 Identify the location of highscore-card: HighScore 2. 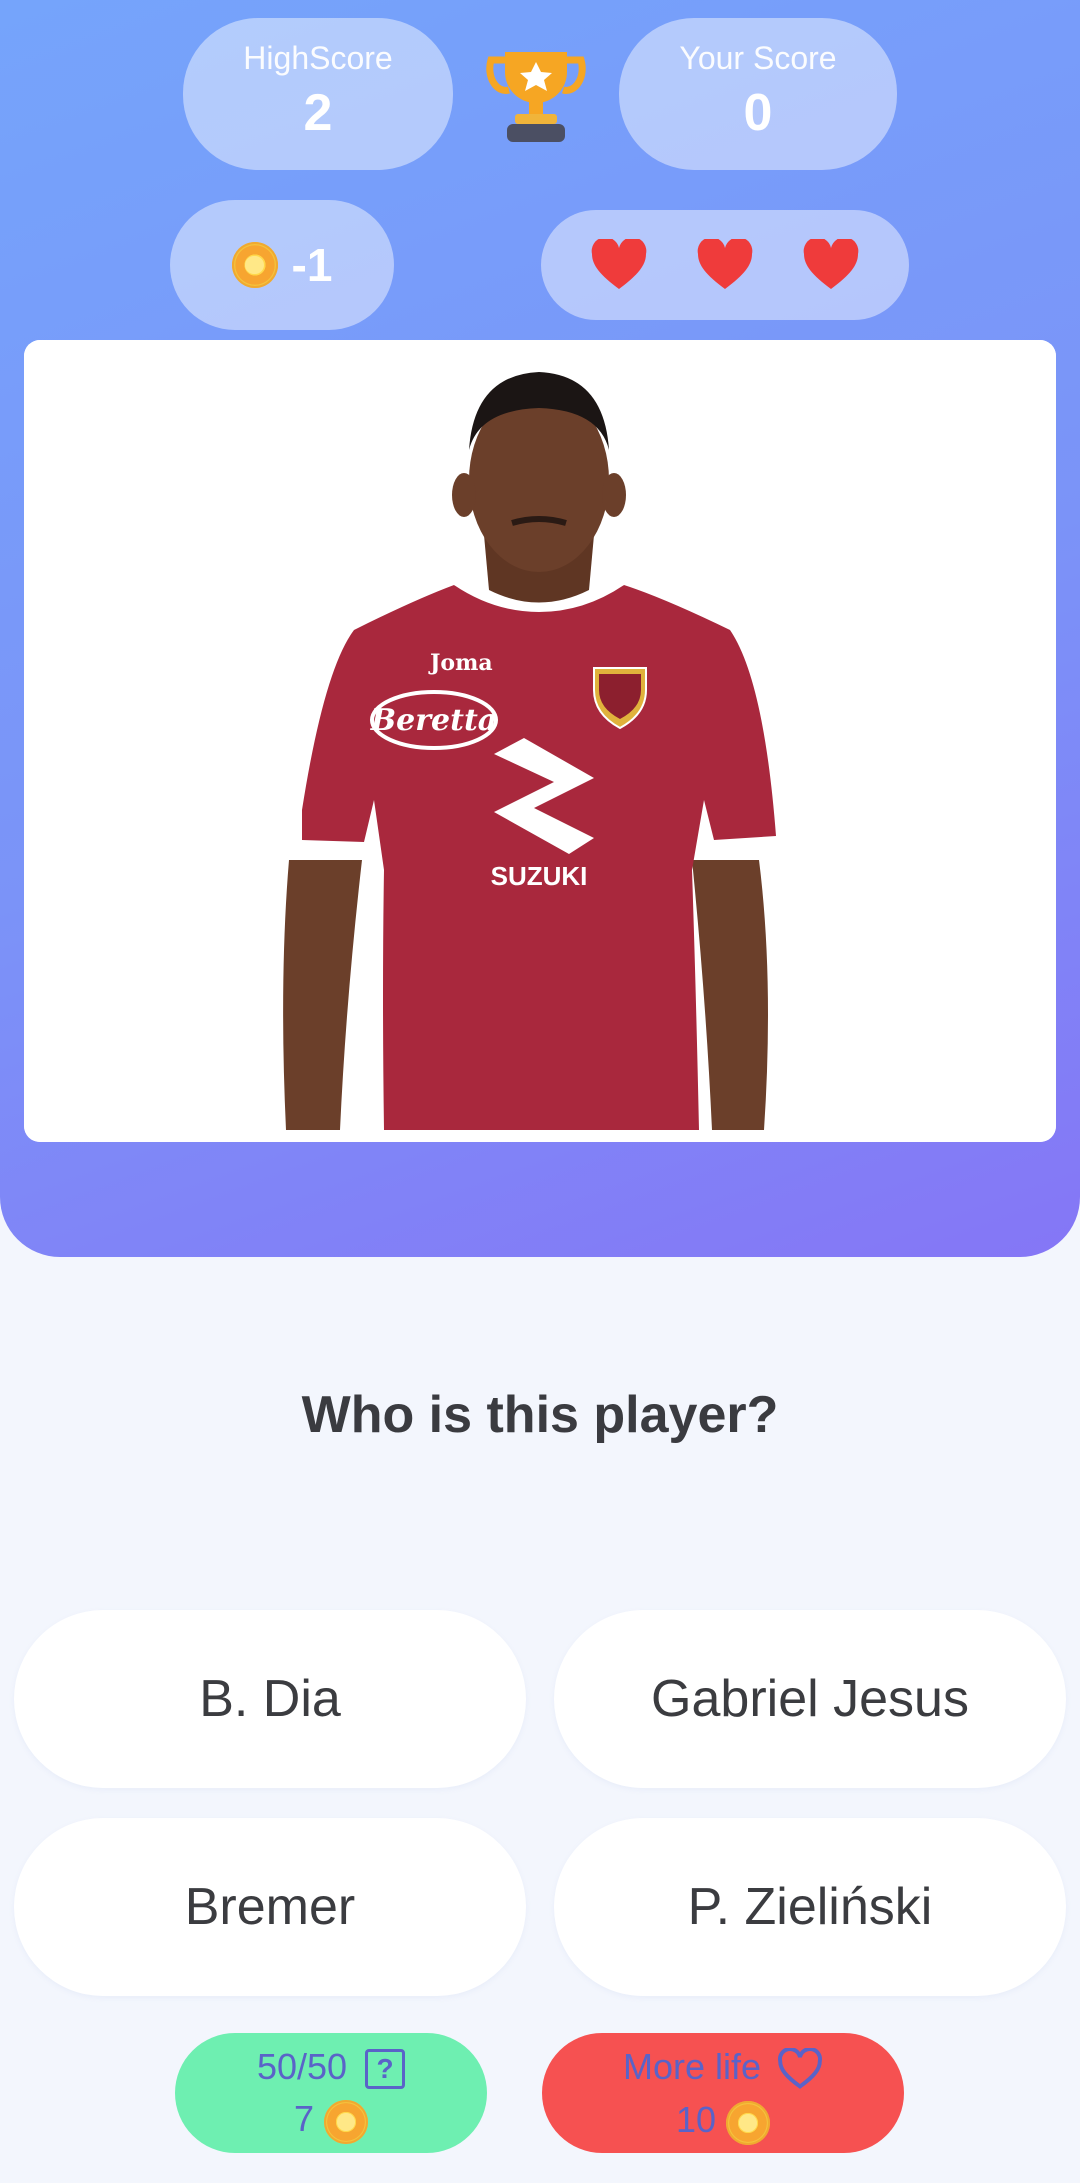
(318, 94).